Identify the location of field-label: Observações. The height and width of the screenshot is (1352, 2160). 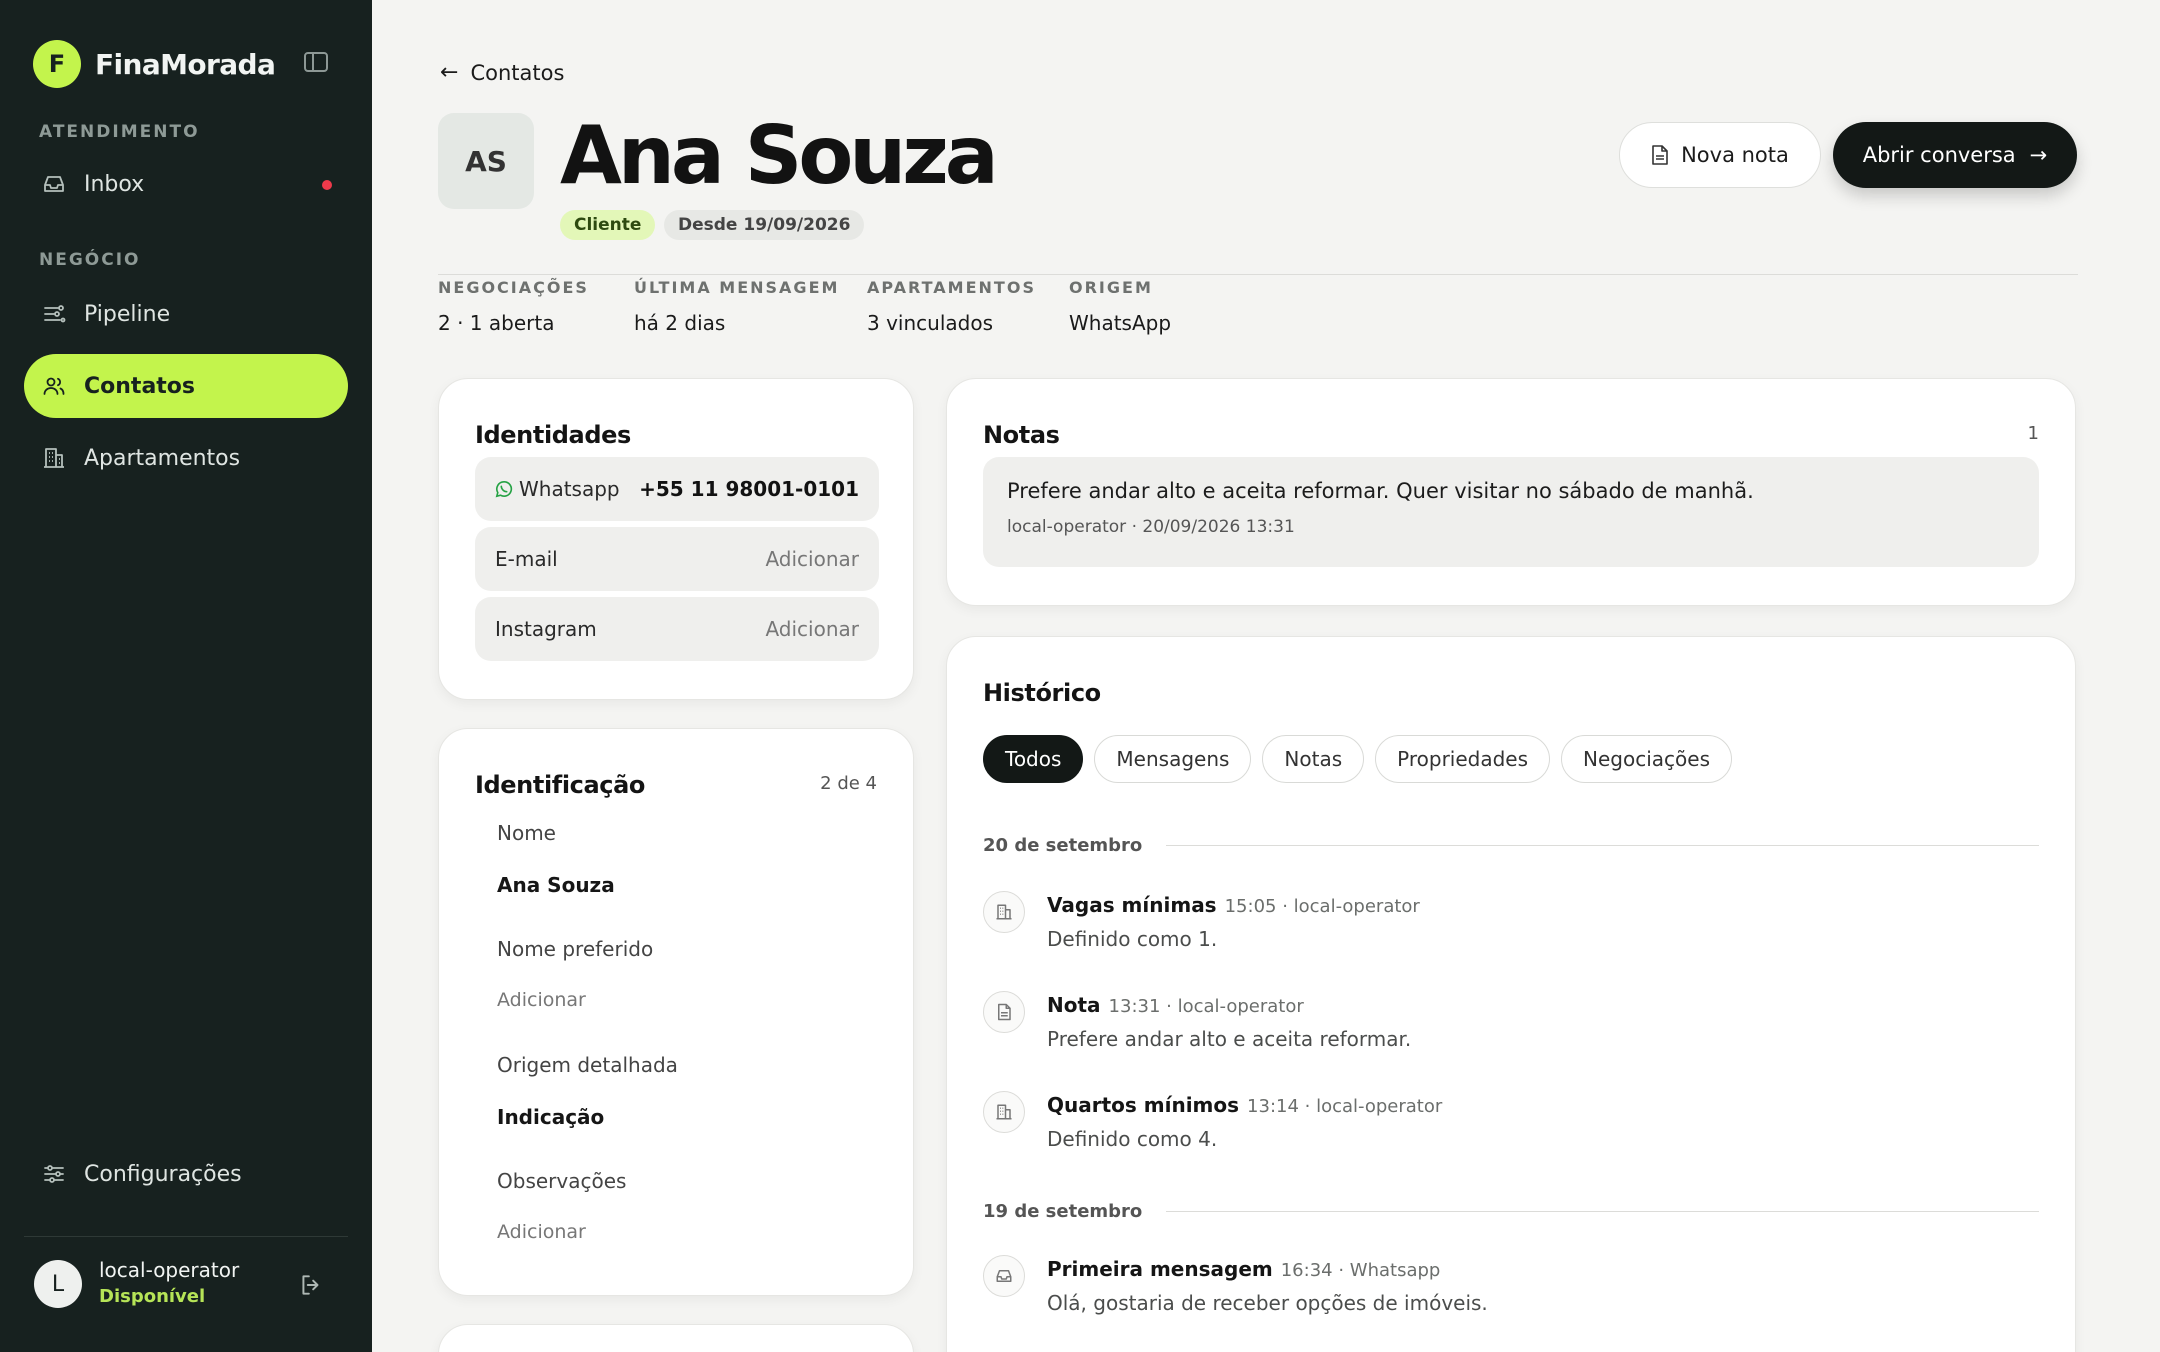
(562, 1181).